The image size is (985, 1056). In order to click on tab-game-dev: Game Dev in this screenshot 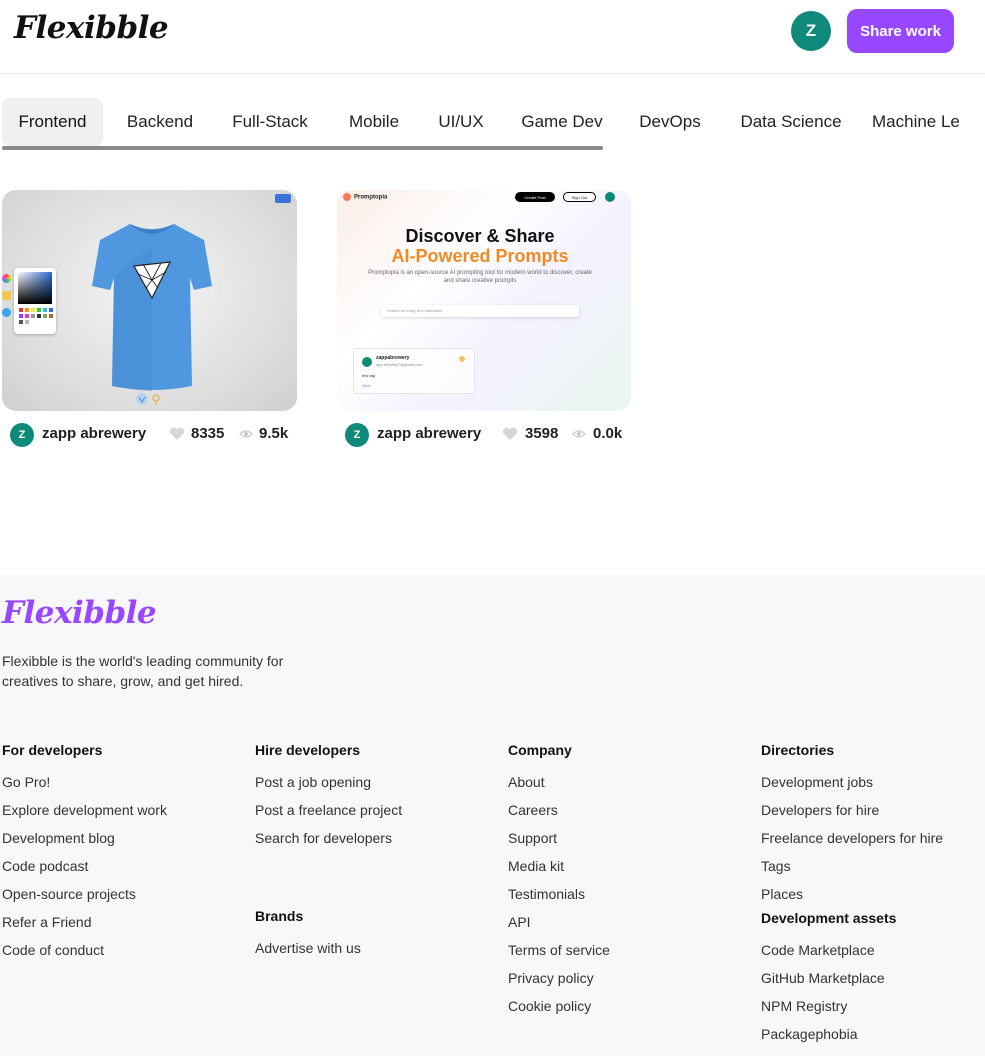, I will do `click(562, 122)`.